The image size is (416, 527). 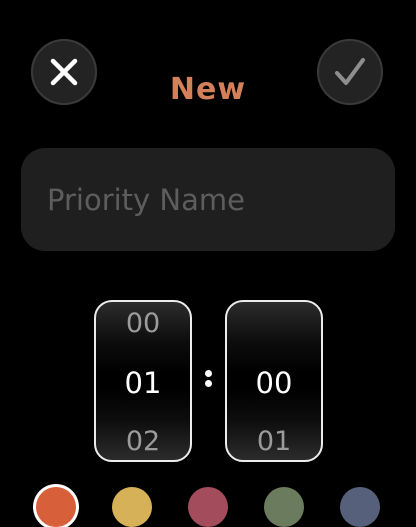 I want to click on confirm-button, so click(x=350, y=72).